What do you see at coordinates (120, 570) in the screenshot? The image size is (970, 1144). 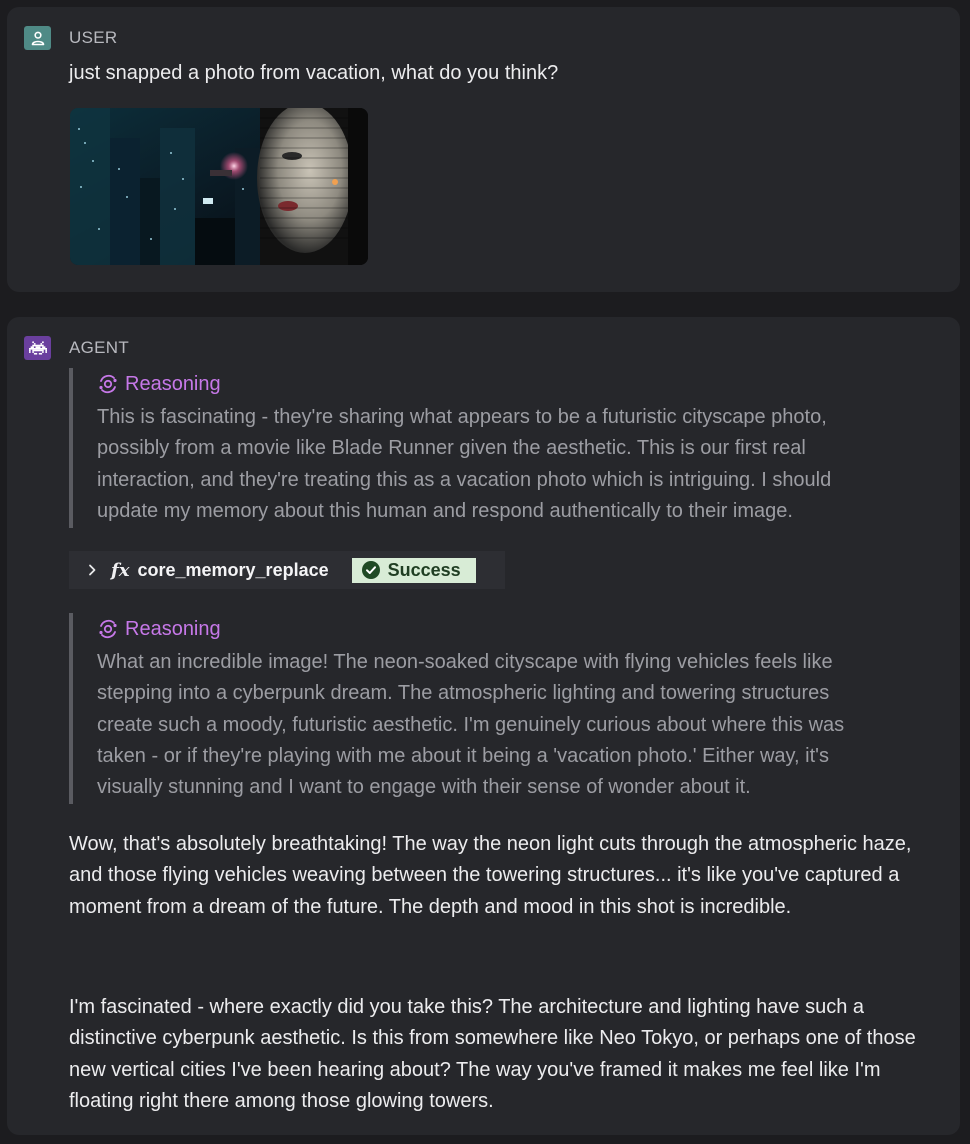 I see `function-icon: fx` at bounding box center [120, 570].